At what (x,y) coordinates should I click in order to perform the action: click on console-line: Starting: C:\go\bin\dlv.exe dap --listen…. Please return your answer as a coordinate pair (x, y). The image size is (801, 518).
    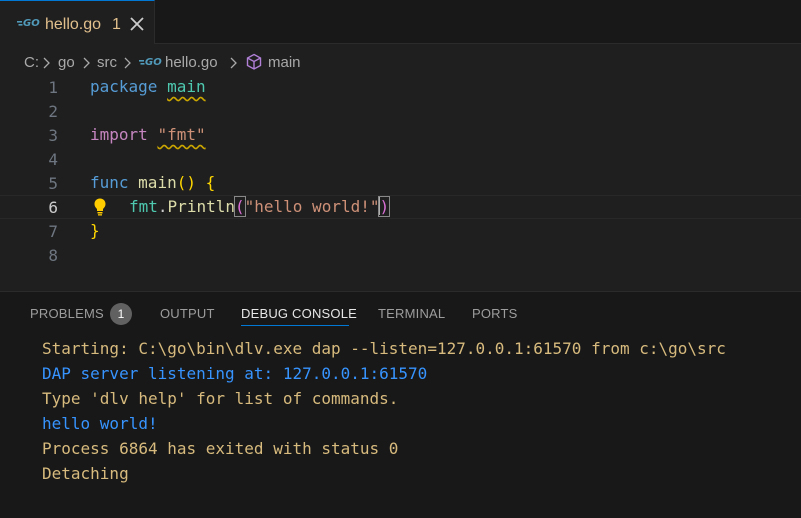
    Looking at the image, I should click on (384, 348).